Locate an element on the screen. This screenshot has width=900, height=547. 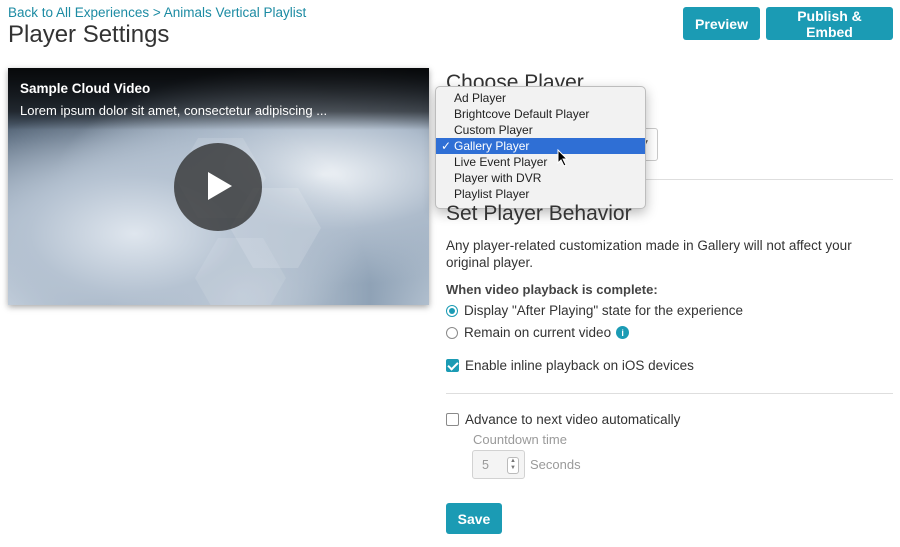
preview-button: Preview is located at coordinates (721, 23).